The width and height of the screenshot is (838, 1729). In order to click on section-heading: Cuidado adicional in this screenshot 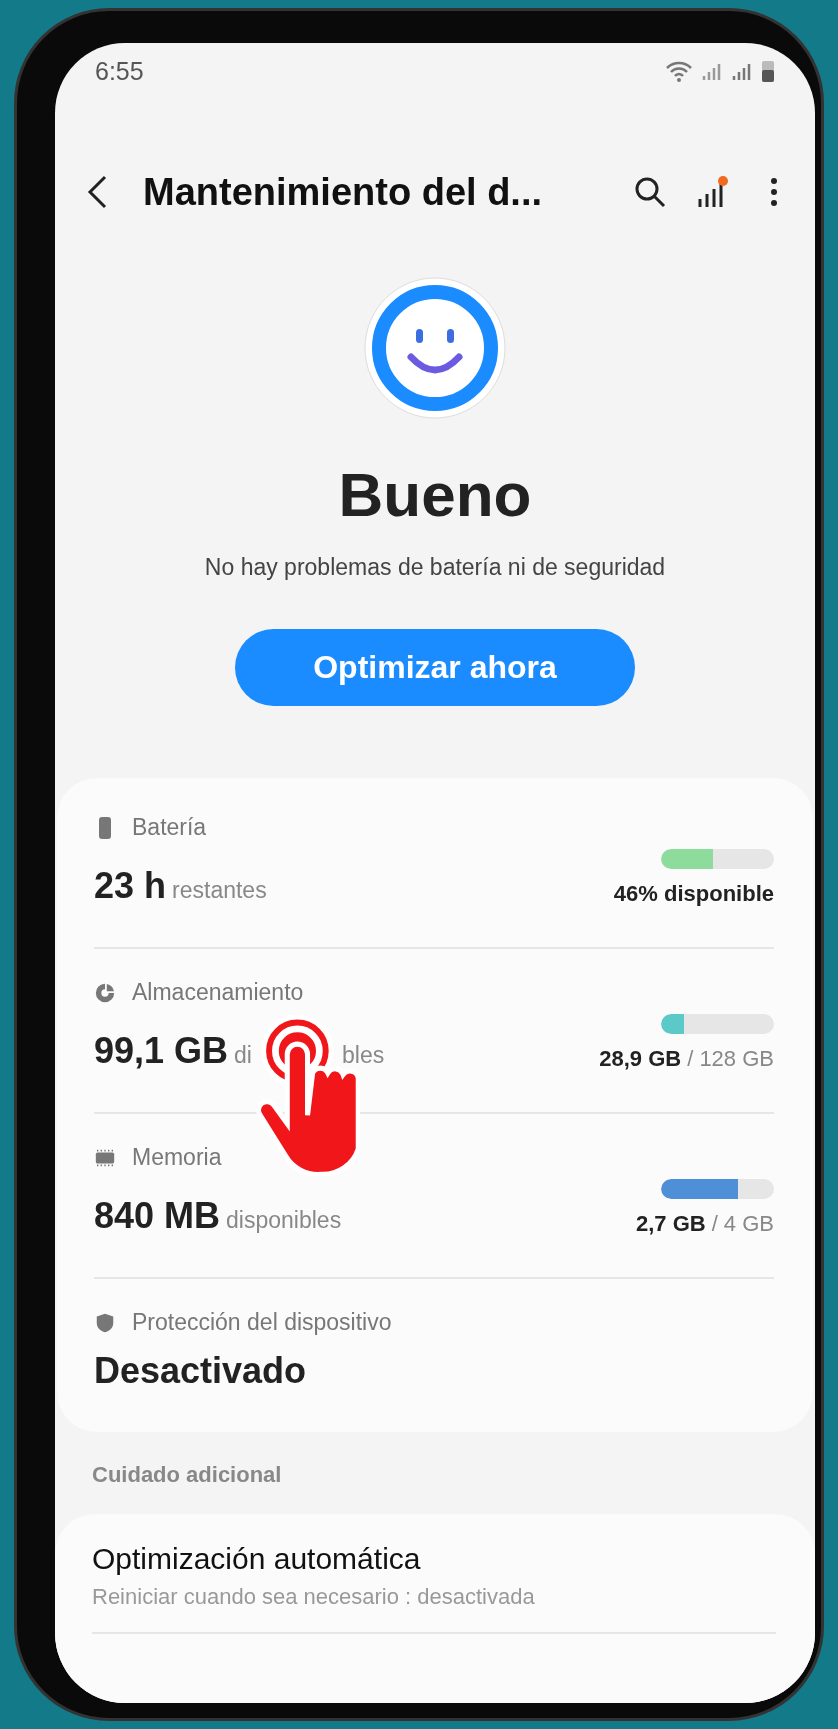, I will do `click(187, 1475)`.